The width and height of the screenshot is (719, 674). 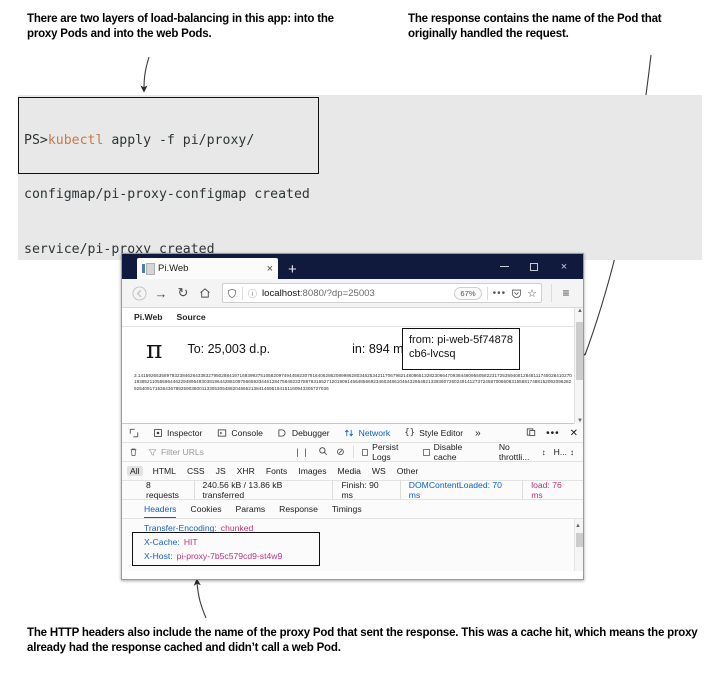 What do you see at coordinates (532, 293) in the screenshot?
I see `bookmark-star-icon: ☆` at bounding box center [532, 293].